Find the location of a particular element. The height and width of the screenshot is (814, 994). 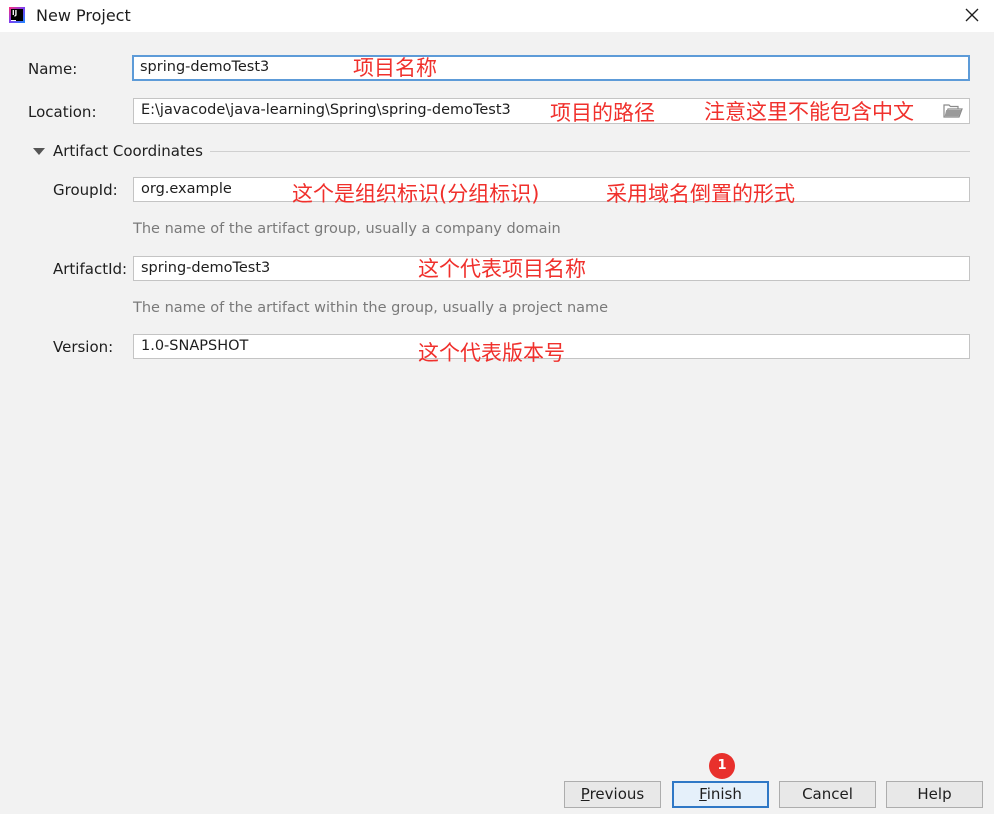

groupid-input: org.example is located at coordinates (551, 189).